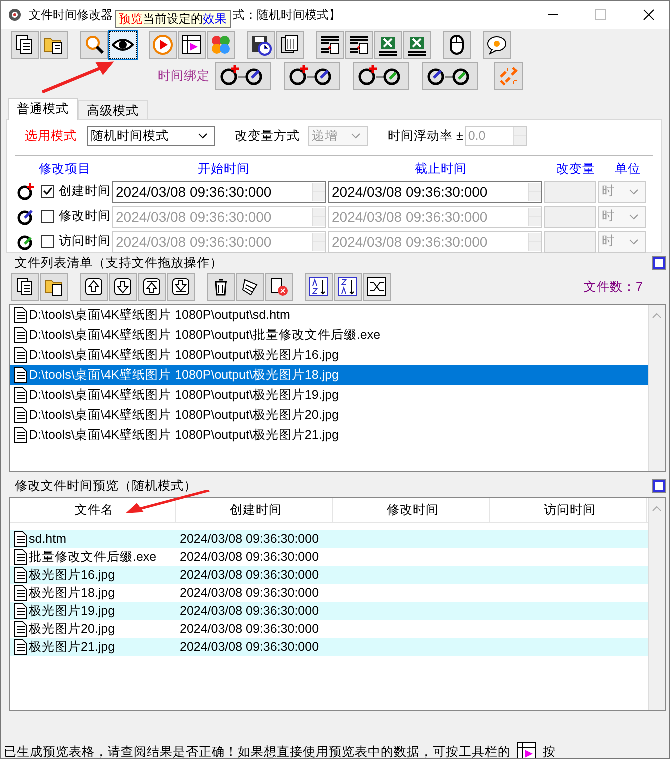  I want to click on mode-dropdown: 随机时间模式, so click(151, 136).